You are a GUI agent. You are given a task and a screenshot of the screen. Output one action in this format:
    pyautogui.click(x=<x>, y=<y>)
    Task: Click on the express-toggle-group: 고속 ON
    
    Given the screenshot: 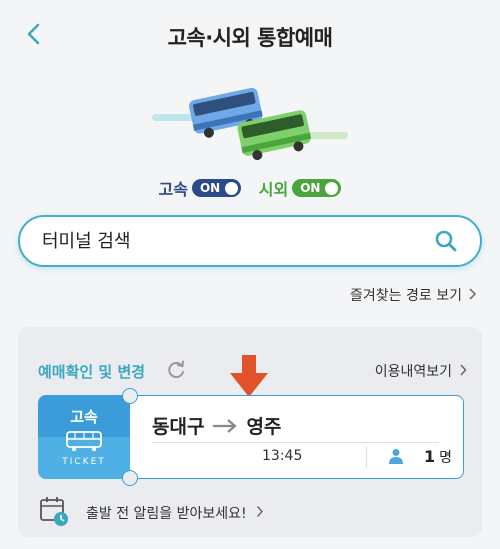 What is the action you would take?
    pyautogui.click(x=200, y=188)
    